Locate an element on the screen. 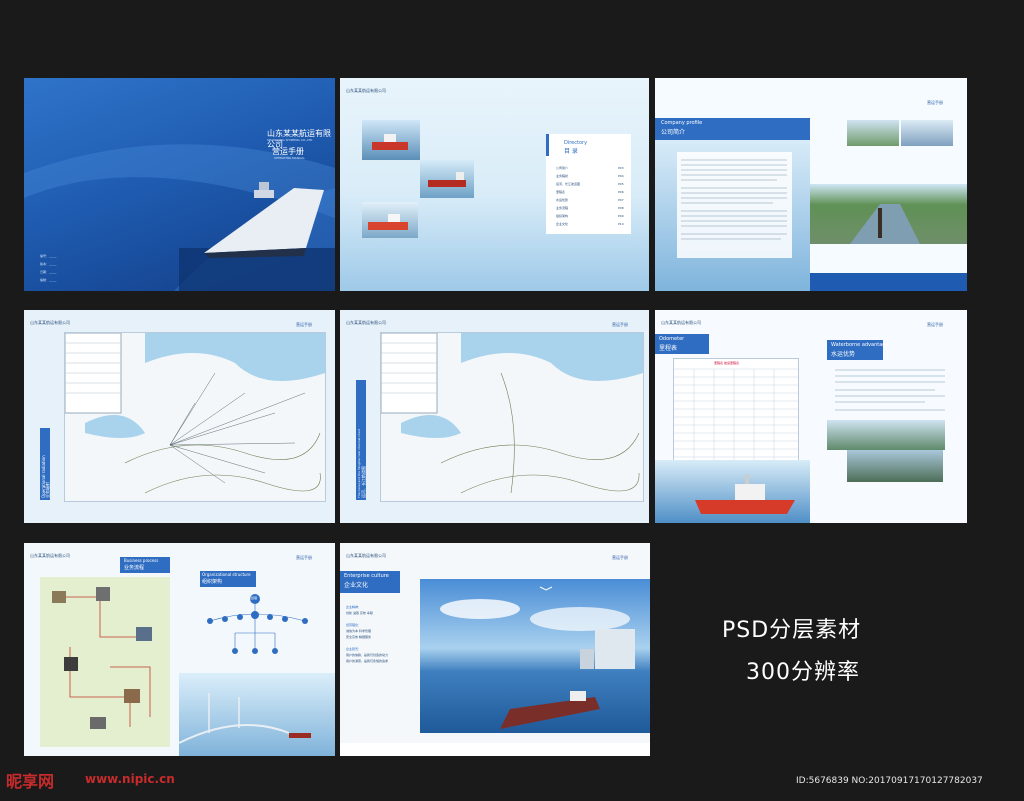 The height and width of the screenshot is (801, 1024). waterborne-text-lines is located at coordinates (890, 390).